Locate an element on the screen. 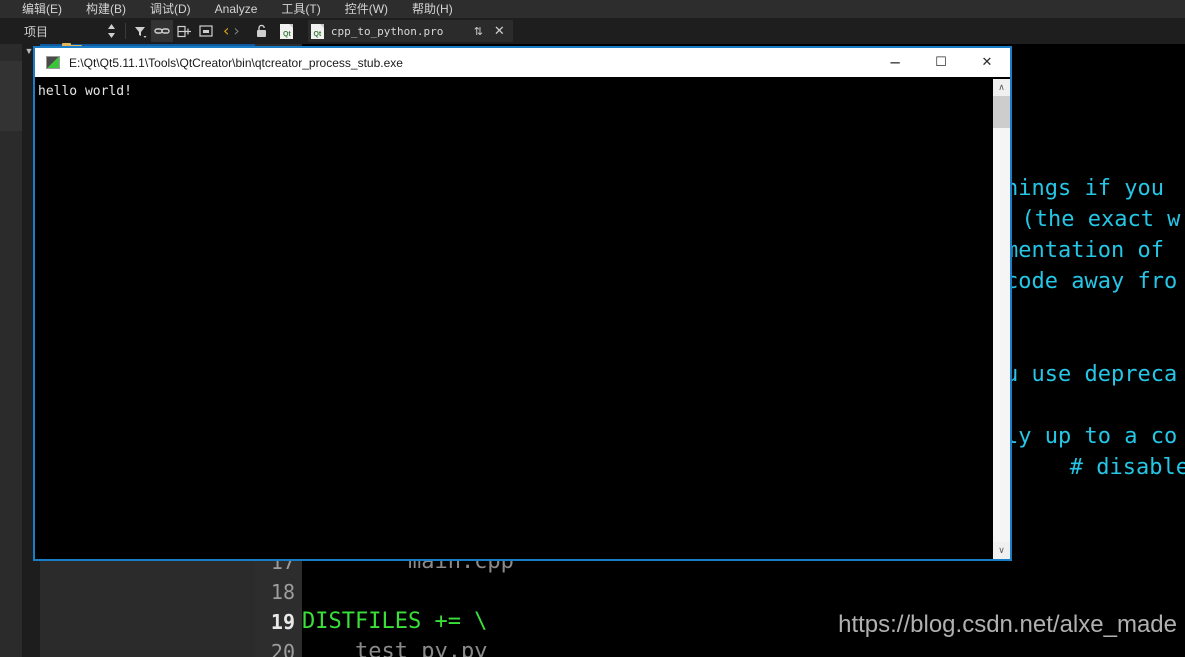 The width and height of the screenshot is (1185, 657). code-fragment-line: mentation of is located at coordinates (1084, 250).